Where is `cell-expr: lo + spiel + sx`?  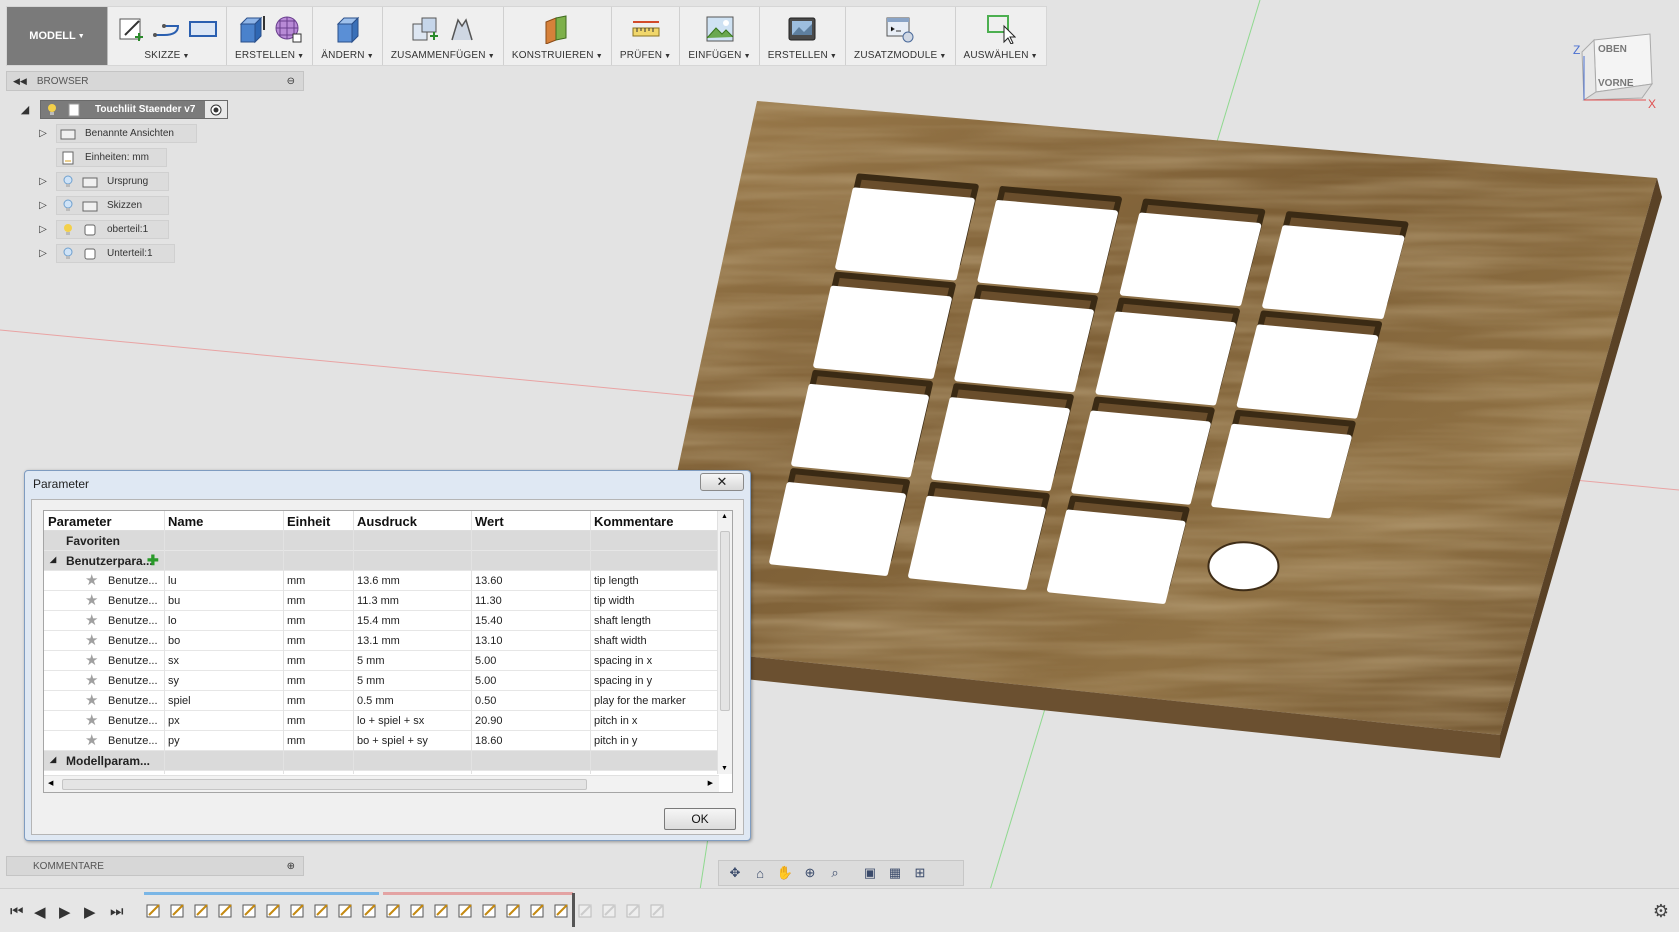
cell-expr: lo + spiel + sx is located at coordinates (390, 721).